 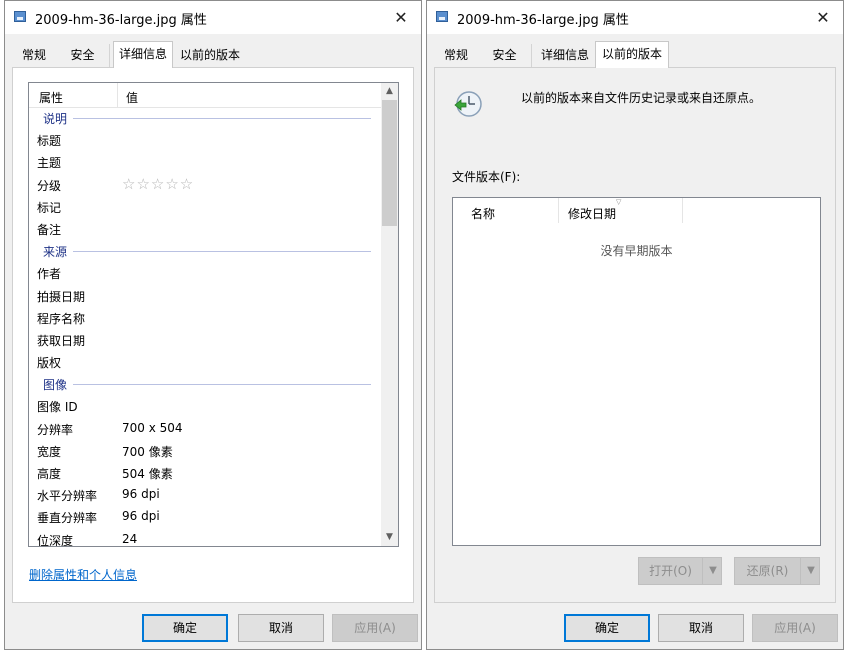 What do you see at coordinates (55, 385) in the screenshot?
I see `group-label: 图像` at bounding box center [55, 385].